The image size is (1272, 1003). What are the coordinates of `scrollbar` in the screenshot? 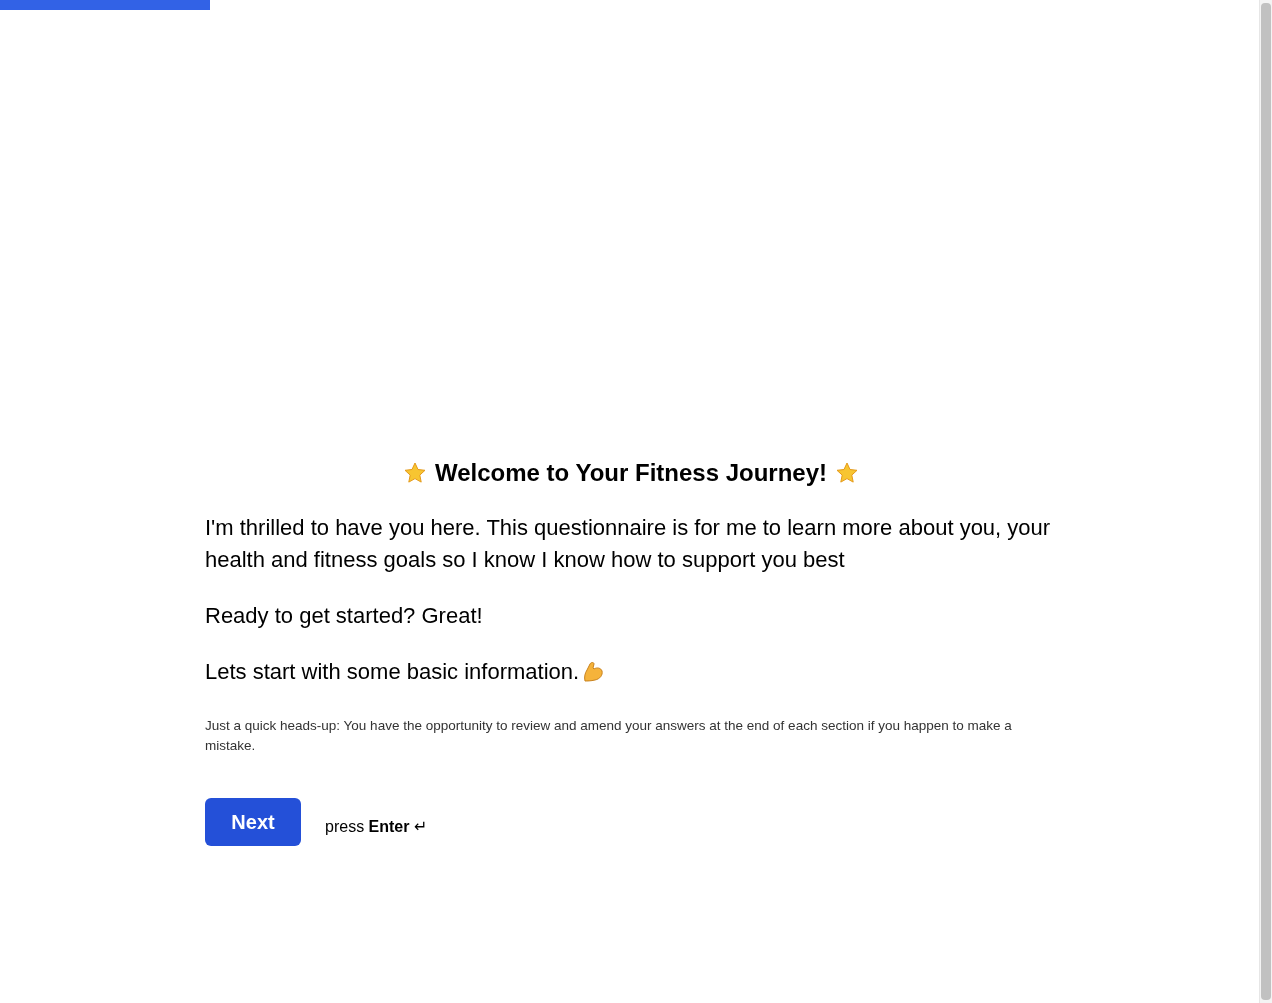 It's located at (1265, 501).